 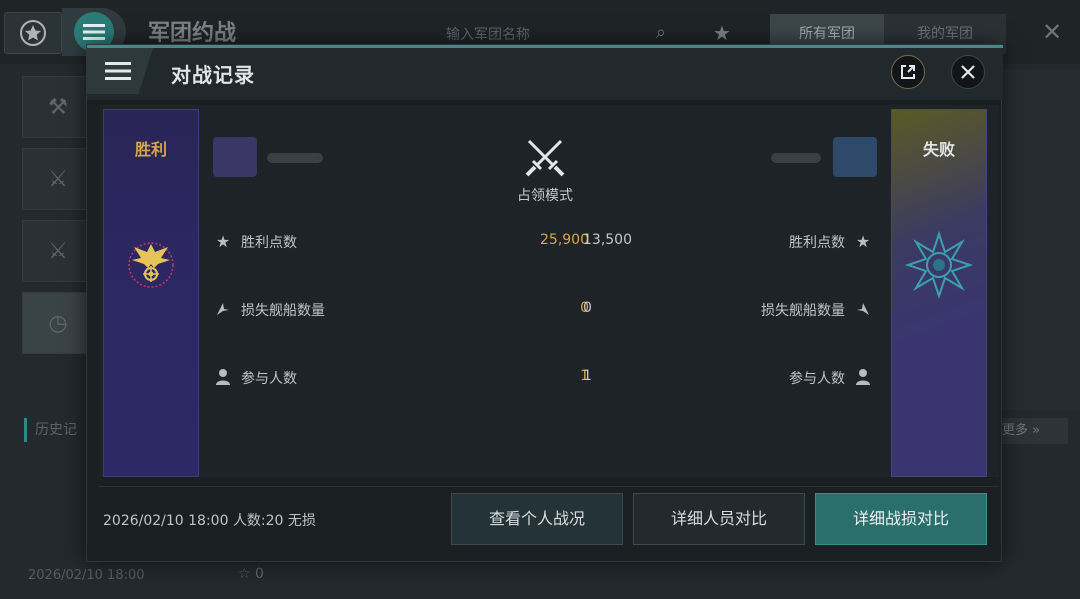 I want to click on clock-icon: ◷, so click(x=58, y=323).